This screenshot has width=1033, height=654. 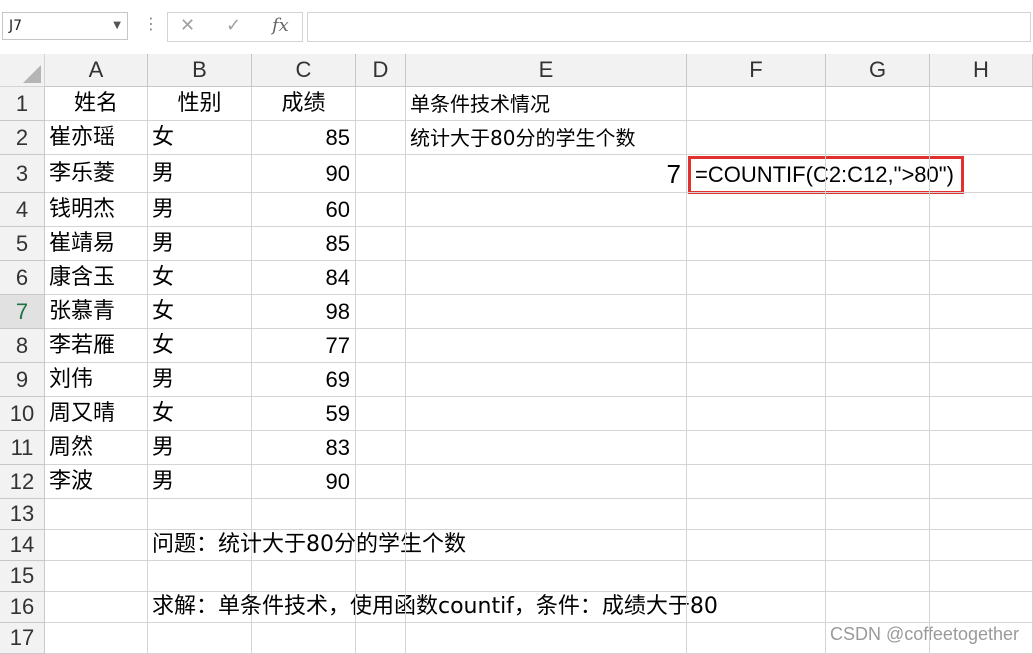 I want to click on cell-g1, so click(x=878, y=104).